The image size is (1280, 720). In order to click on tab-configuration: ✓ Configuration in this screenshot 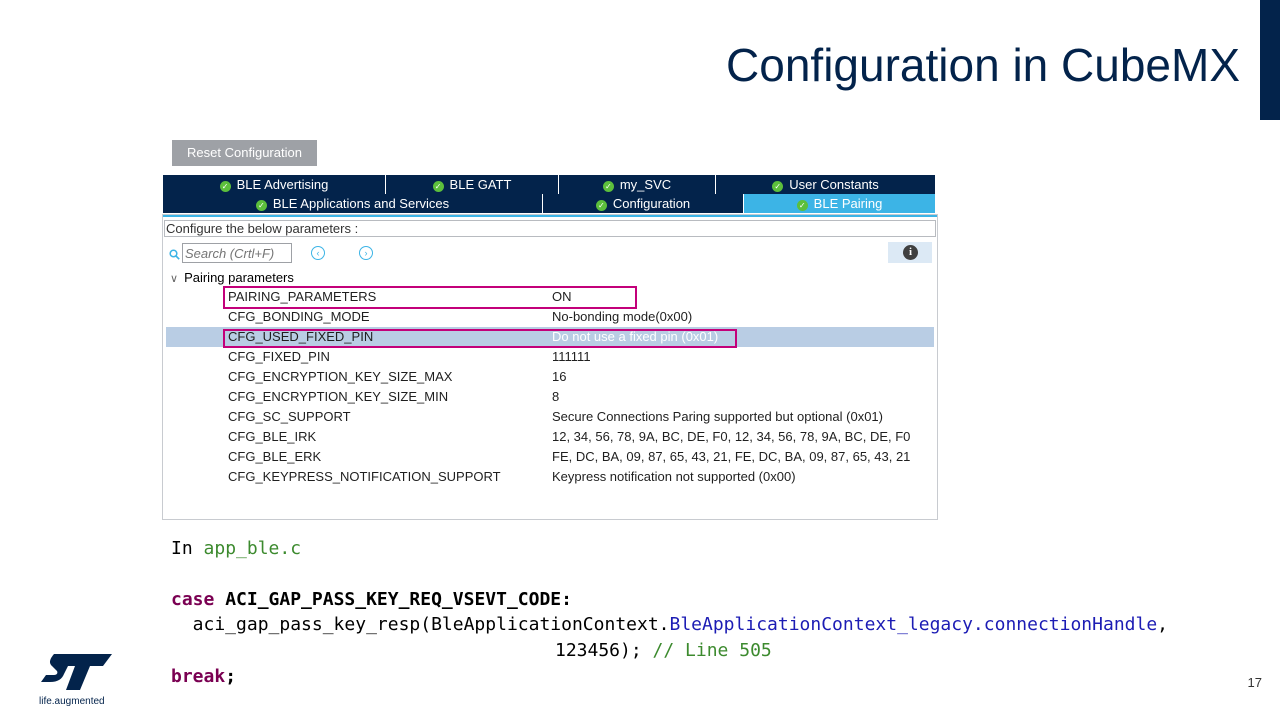, I will do `click(643, 203)`.